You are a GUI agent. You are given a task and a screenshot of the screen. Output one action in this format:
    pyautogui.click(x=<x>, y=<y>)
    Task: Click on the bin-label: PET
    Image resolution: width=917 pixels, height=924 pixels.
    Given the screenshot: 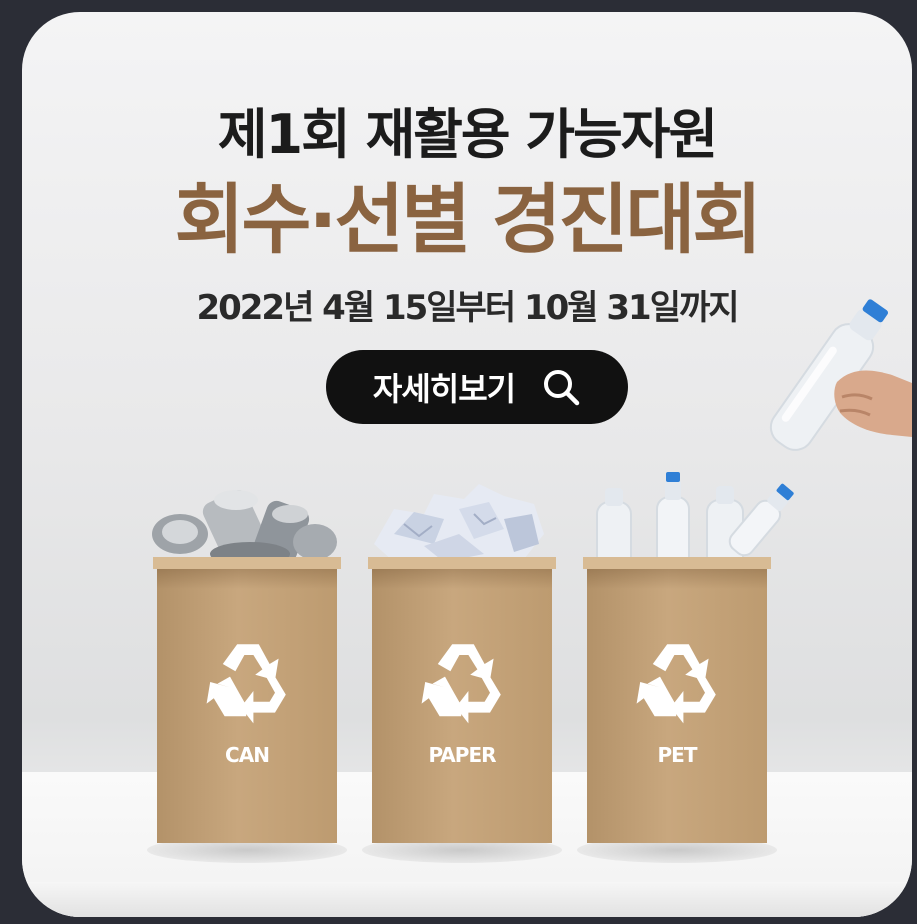 What is the action you would take?
    pyautogui.click(x=677, y=755)
    